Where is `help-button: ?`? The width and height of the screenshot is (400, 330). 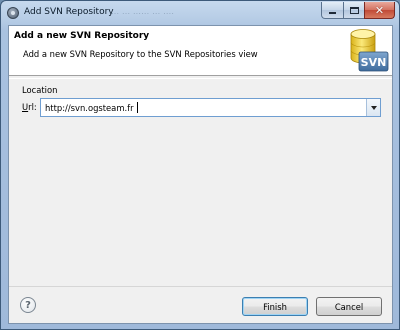 help-button: ? is located at coordinates (28, 305).